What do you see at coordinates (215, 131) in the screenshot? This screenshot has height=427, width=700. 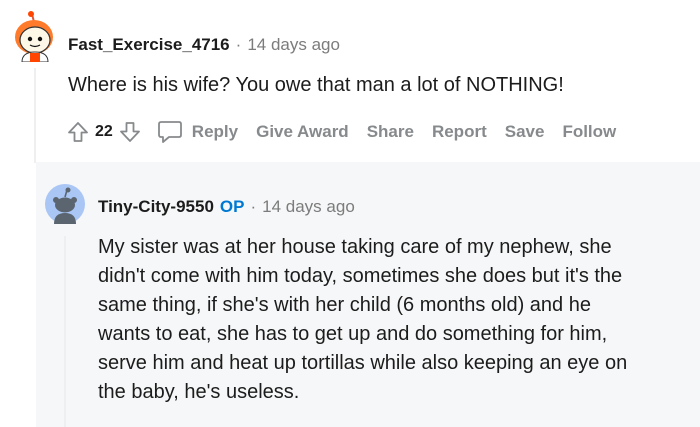 I see `reply-label: Reply` at bounding box center [215, 131].